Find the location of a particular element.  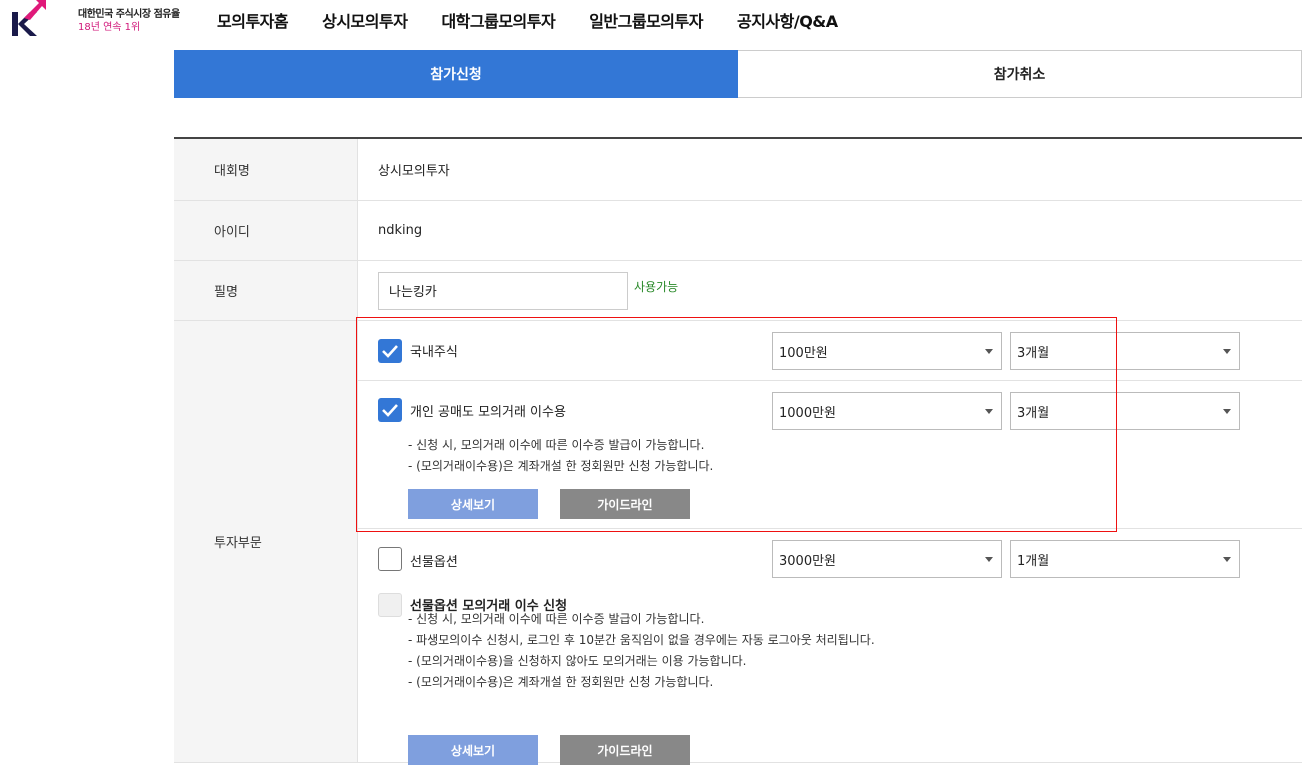

nav-item-university: 대학그룹모의투자 is located at coordinates (498, 20).